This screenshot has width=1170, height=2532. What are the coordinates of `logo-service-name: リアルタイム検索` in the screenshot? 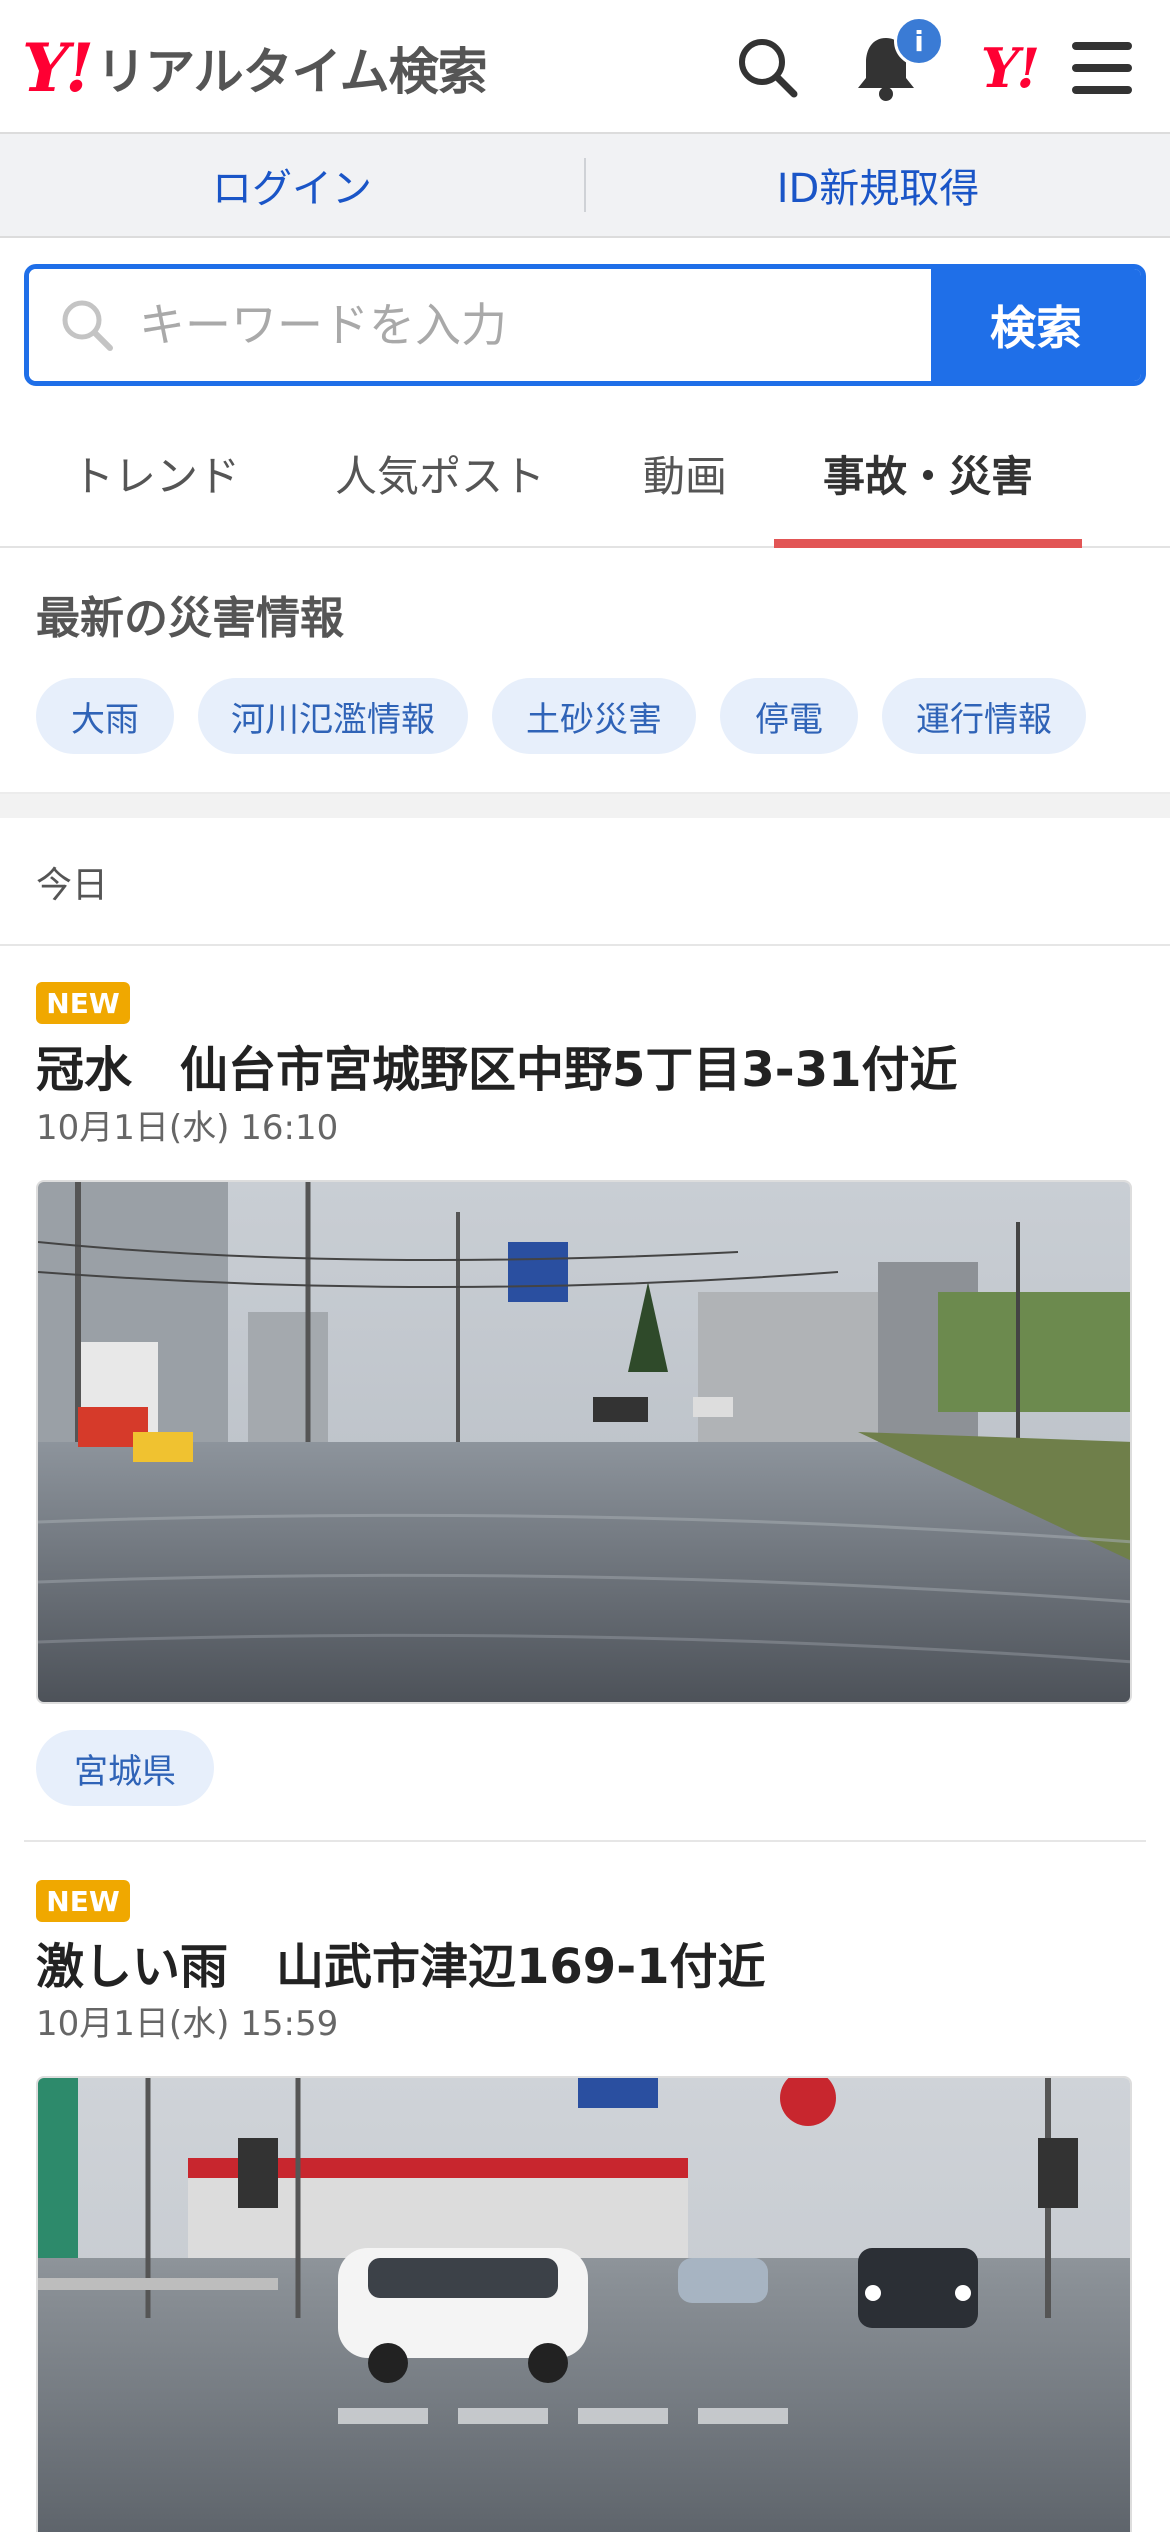 It's located at (291, 72).